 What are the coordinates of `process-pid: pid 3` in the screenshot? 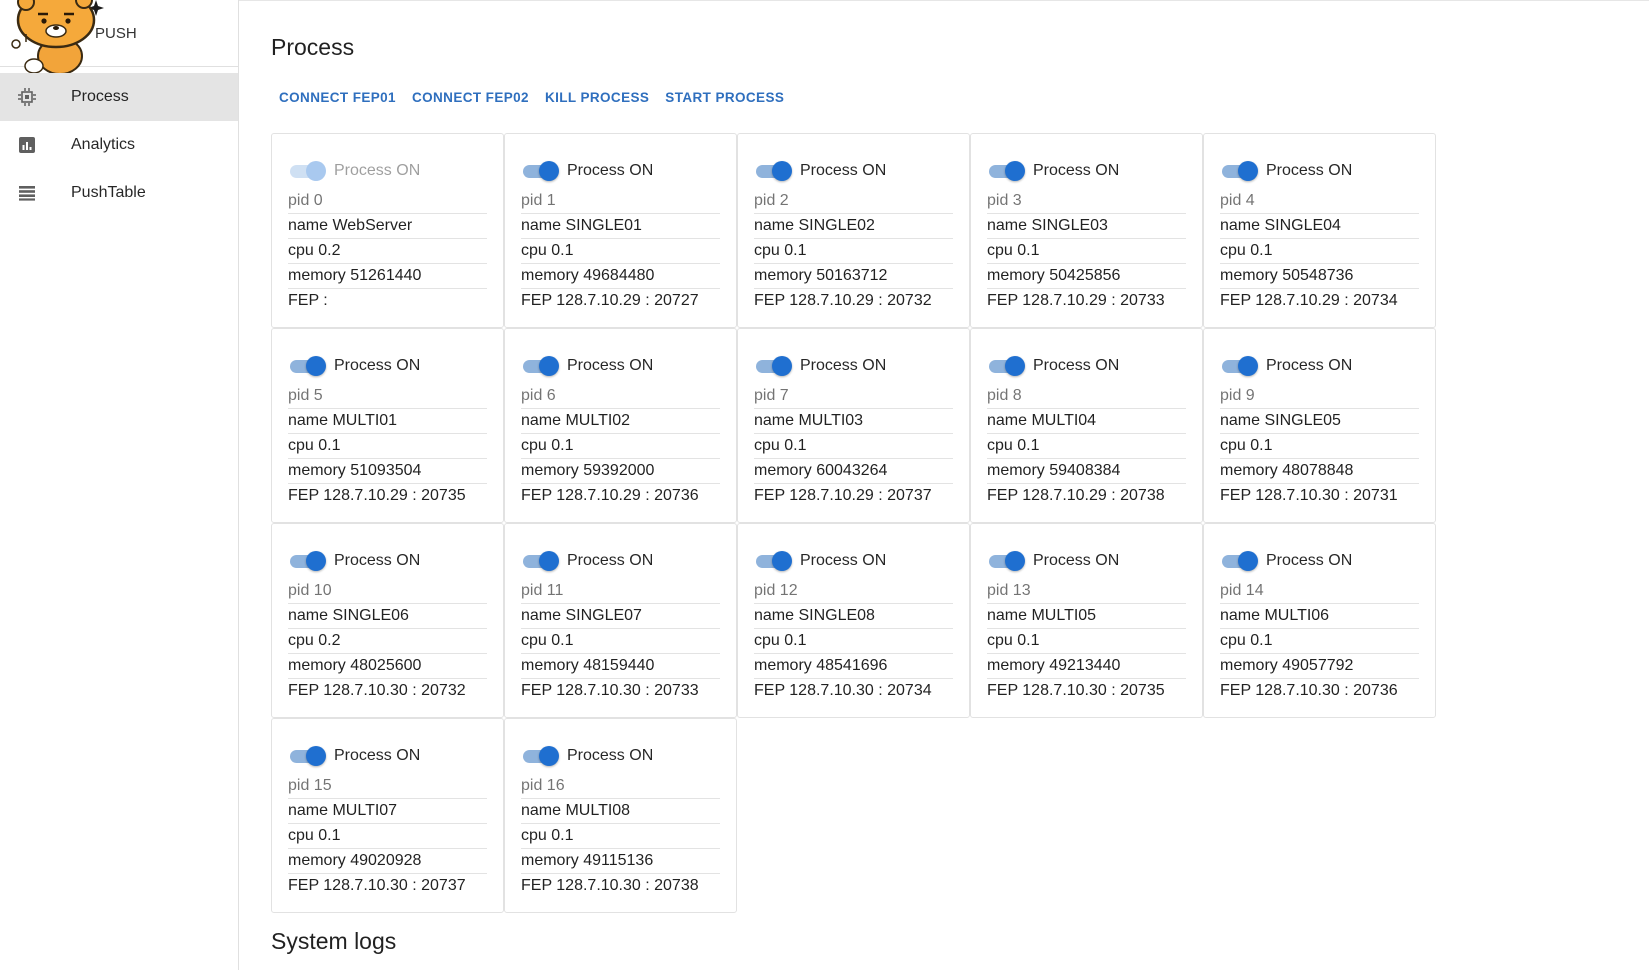 It's located at (1086, 201).